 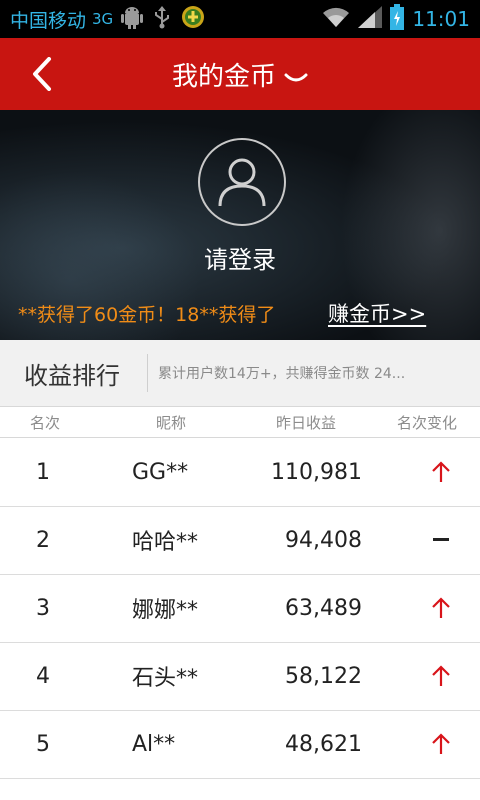 I want to click on rank-same-dash-icon, so click(x=441, y=540).